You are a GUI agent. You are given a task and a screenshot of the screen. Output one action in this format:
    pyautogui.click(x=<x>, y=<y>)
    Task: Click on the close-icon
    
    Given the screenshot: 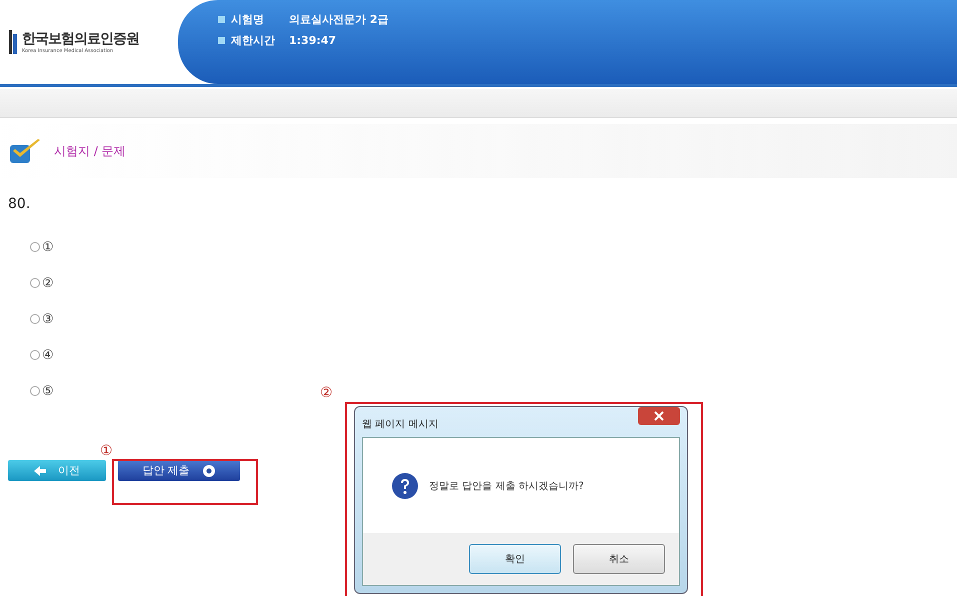 What is the action you would take?
    pyautogui.click(x=659, y=416)
    